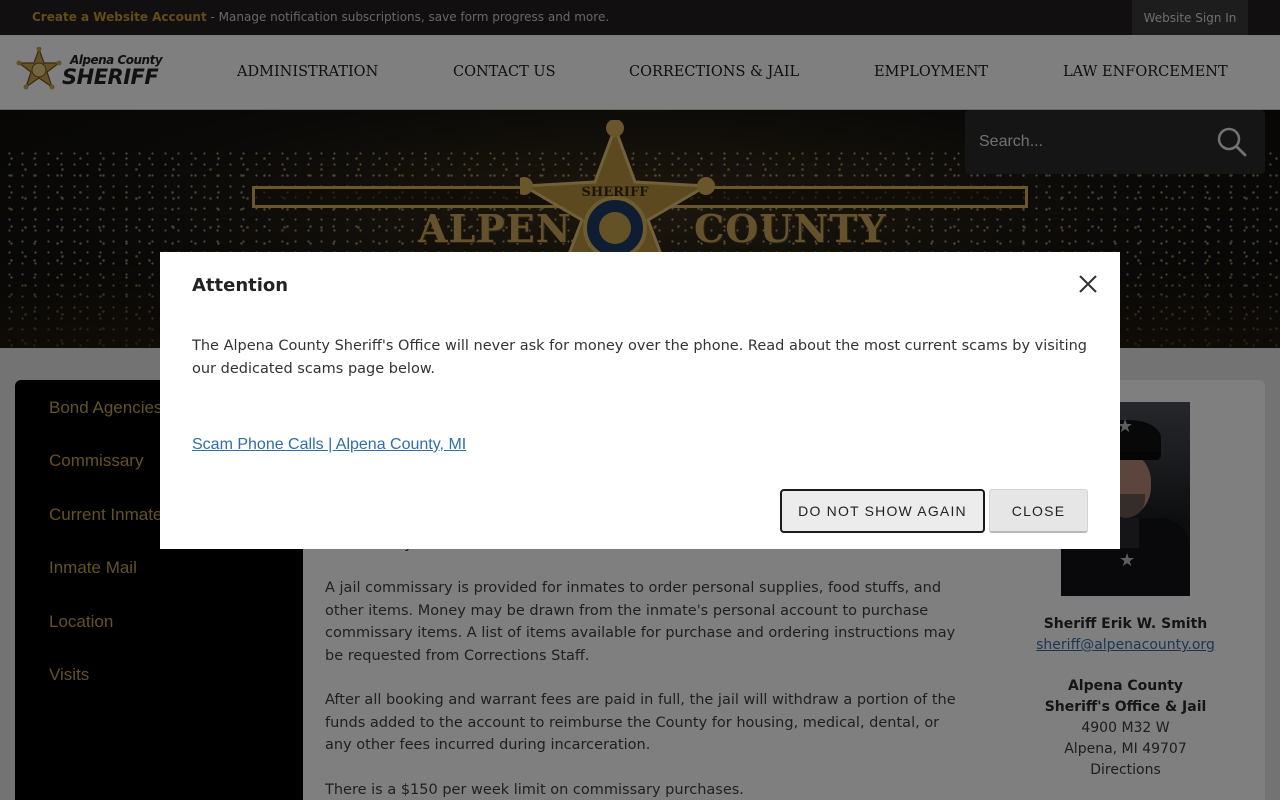 The image size is (1280, 800). What do you see at coordinates (329, 445) in the screenshot?
I see `scam-calls-link: Scam Phone Calls | Alpena County, MI` at bounding box center [329, 445].